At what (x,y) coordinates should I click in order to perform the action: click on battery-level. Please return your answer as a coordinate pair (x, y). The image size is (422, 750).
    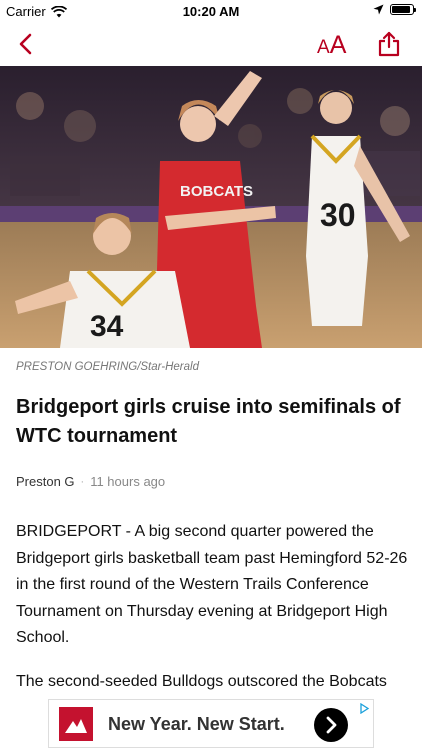
    Looking at the image, I should click on (401, 9).